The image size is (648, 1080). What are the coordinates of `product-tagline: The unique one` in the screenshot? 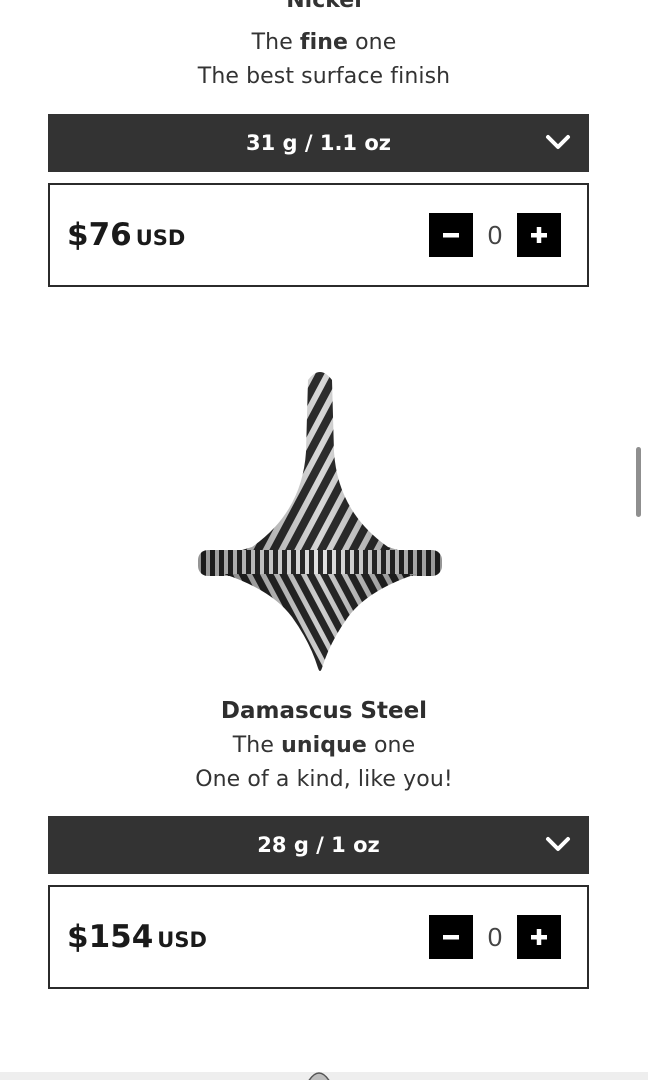 It's located at (324, 745).